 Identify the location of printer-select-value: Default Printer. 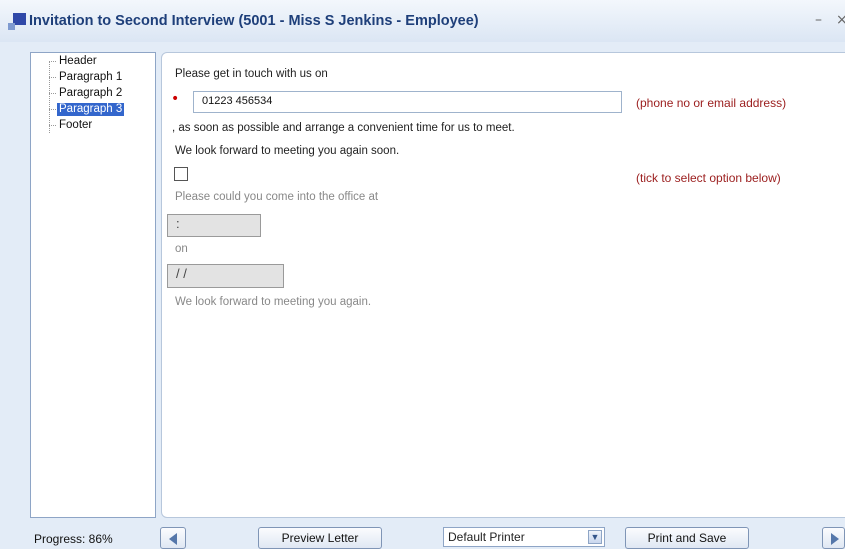
(486, 537).